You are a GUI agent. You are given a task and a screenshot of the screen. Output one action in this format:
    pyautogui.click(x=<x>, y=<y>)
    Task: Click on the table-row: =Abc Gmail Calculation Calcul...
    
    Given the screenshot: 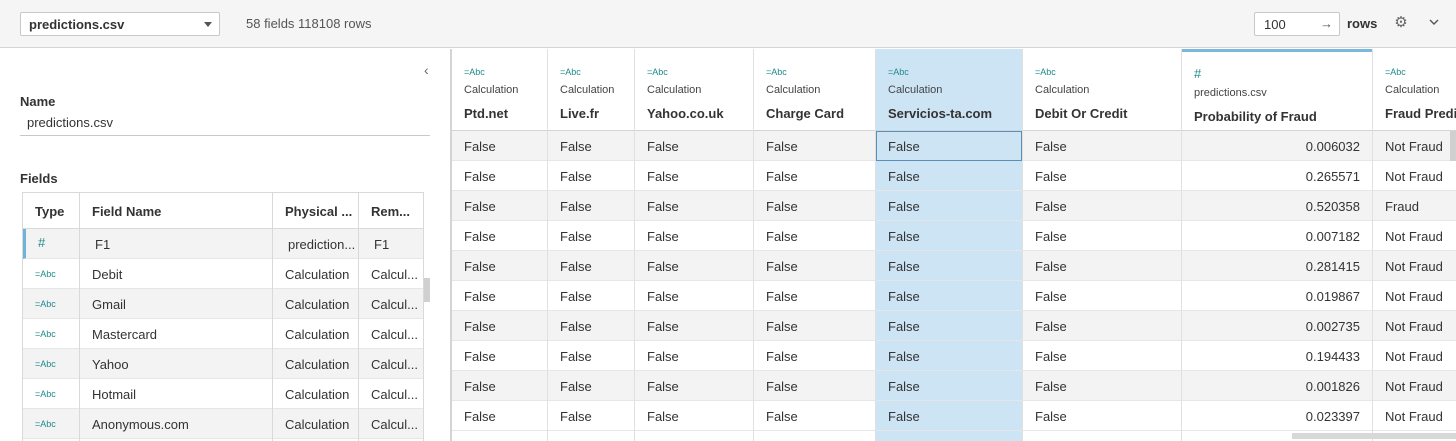 What is the action you would take?
    pyautogui.click(x=223, y=304)
    